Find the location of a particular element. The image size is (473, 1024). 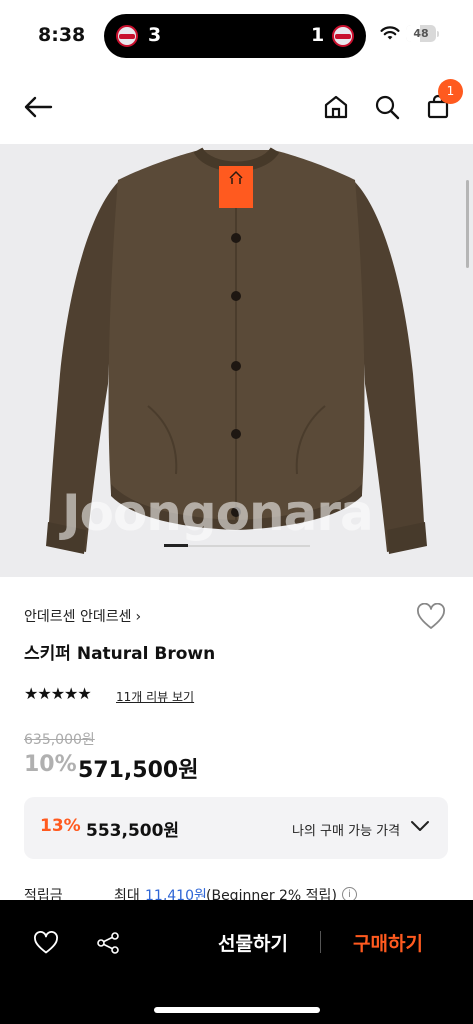

score-right: 1 is located at coordinates (318, 35).